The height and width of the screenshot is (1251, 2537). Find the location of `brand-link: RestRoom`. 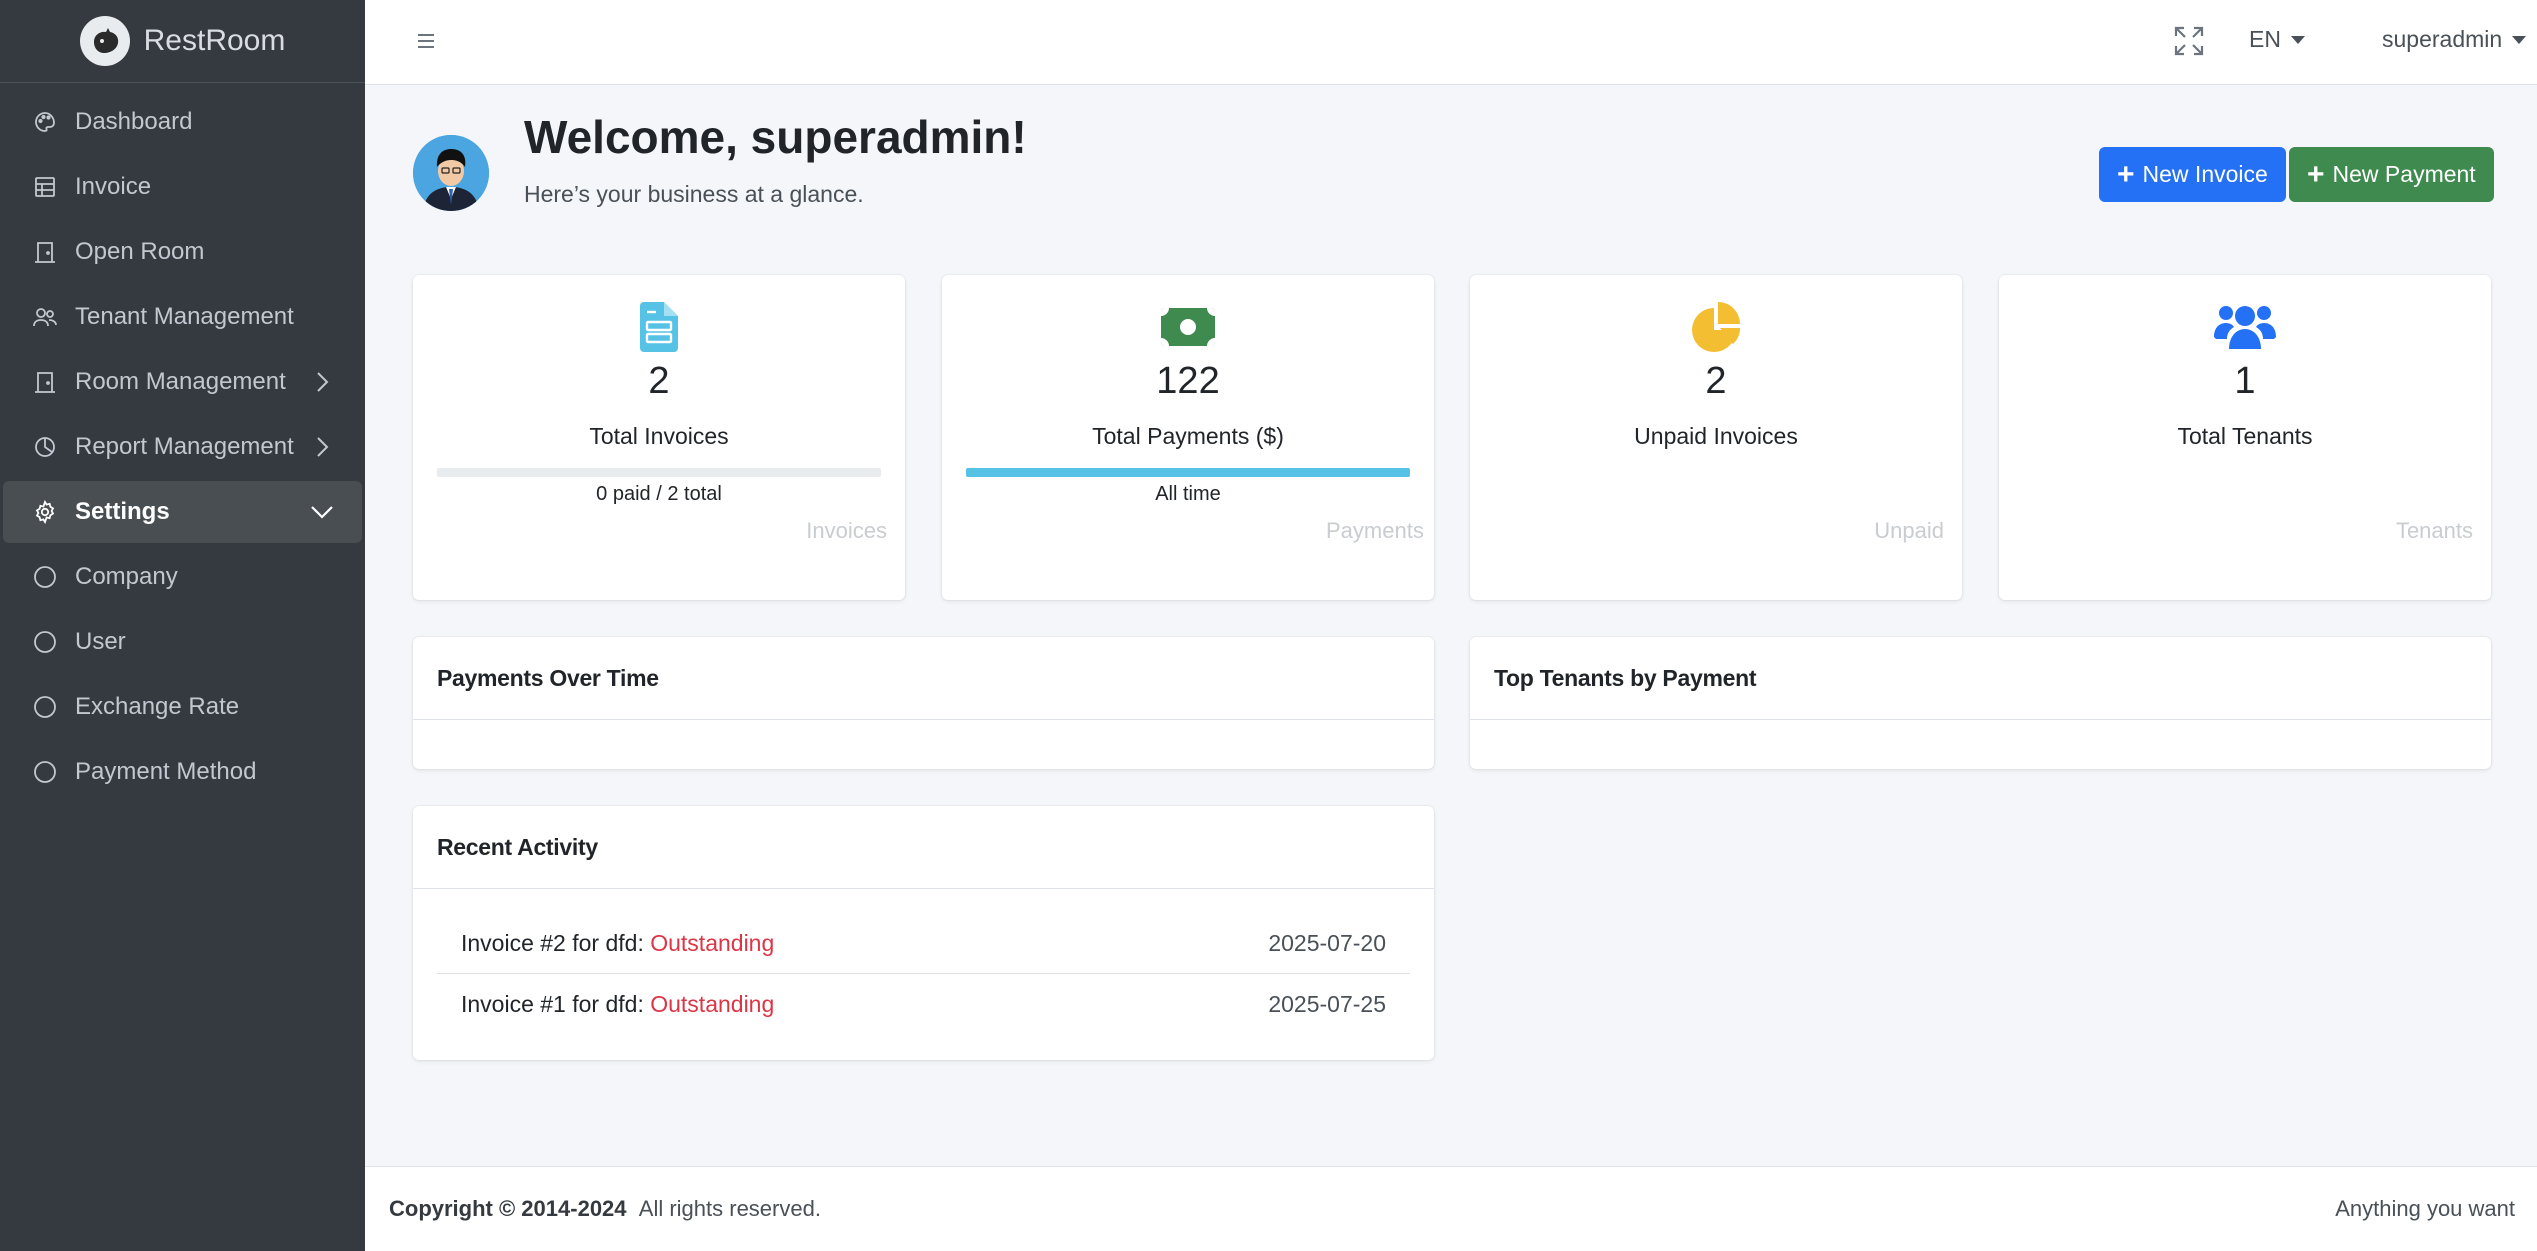

brand-link: RestRoom is located at coordinates (182, 41).